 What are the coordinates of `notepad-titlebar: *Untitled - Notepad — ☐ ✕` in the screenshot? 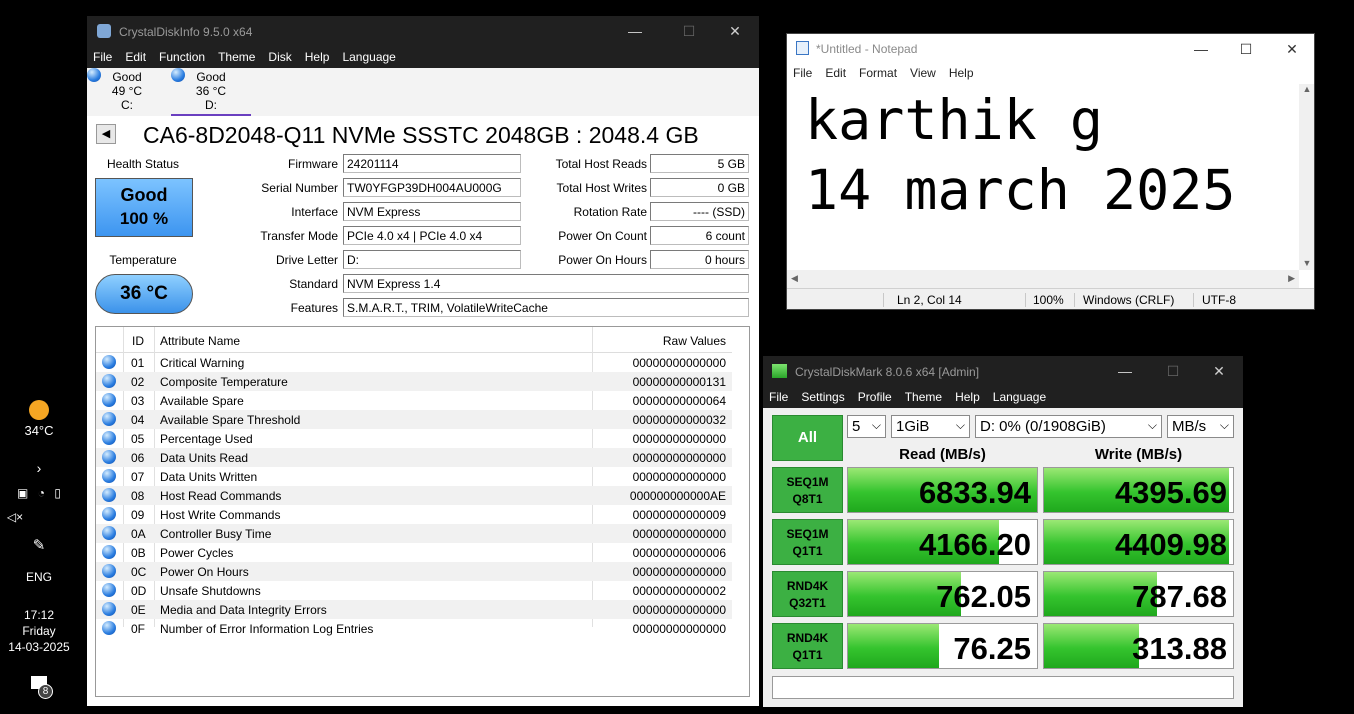 It's located at (1050, 48).